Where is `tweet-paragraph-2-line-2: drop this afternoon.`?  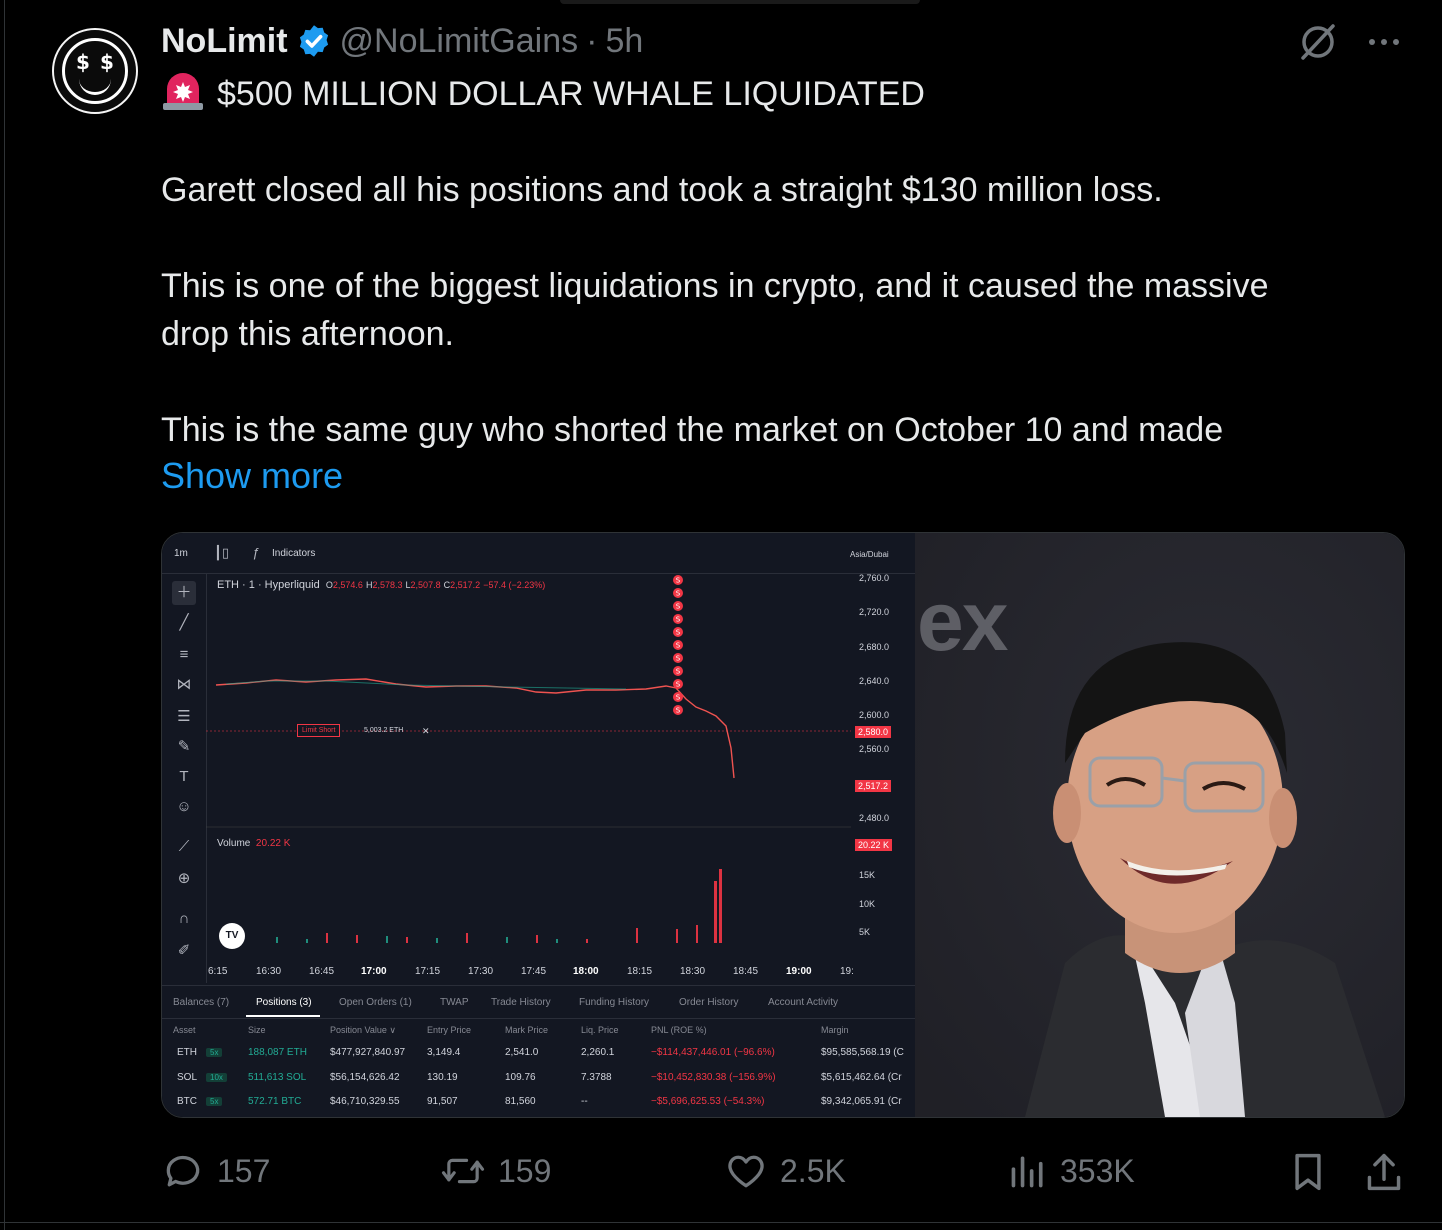 tweet-paragraph-2-line-2: drop this afternoon. is located at coordinates (307, 334).